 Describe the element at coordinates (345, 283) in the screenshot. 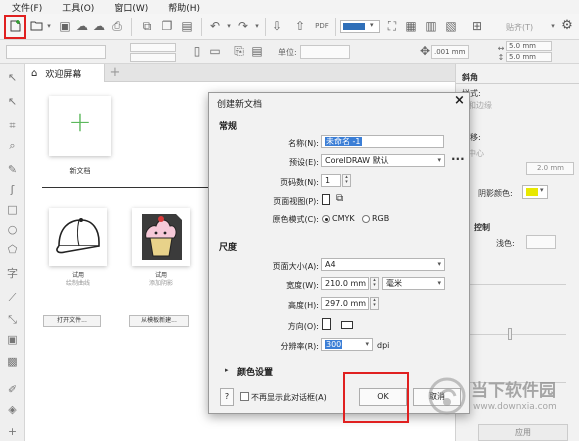

I see `width-field: 210.0 mm` at that location.